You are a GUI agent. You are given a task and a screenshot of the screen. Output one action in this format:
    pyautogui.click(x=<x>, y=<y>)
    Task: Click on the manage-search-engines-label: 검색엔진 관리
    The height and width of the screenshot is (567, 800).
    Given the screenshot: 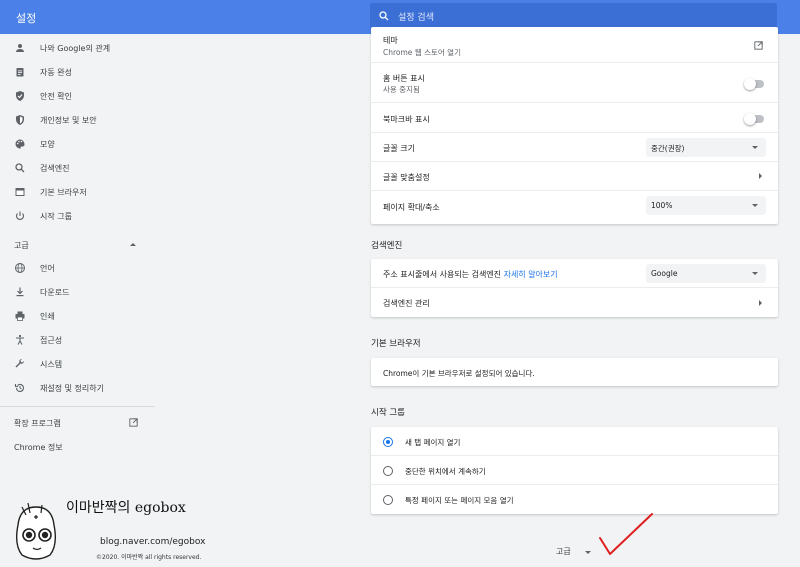 What is the action you would take?
    pyautogui.click(x=406, y=303)
    